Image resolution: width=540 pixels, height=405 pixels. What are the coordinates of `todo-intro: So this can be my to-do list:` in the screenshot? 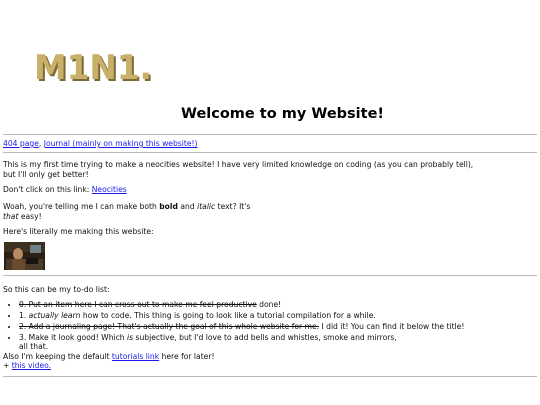 It's located at (56, 289).